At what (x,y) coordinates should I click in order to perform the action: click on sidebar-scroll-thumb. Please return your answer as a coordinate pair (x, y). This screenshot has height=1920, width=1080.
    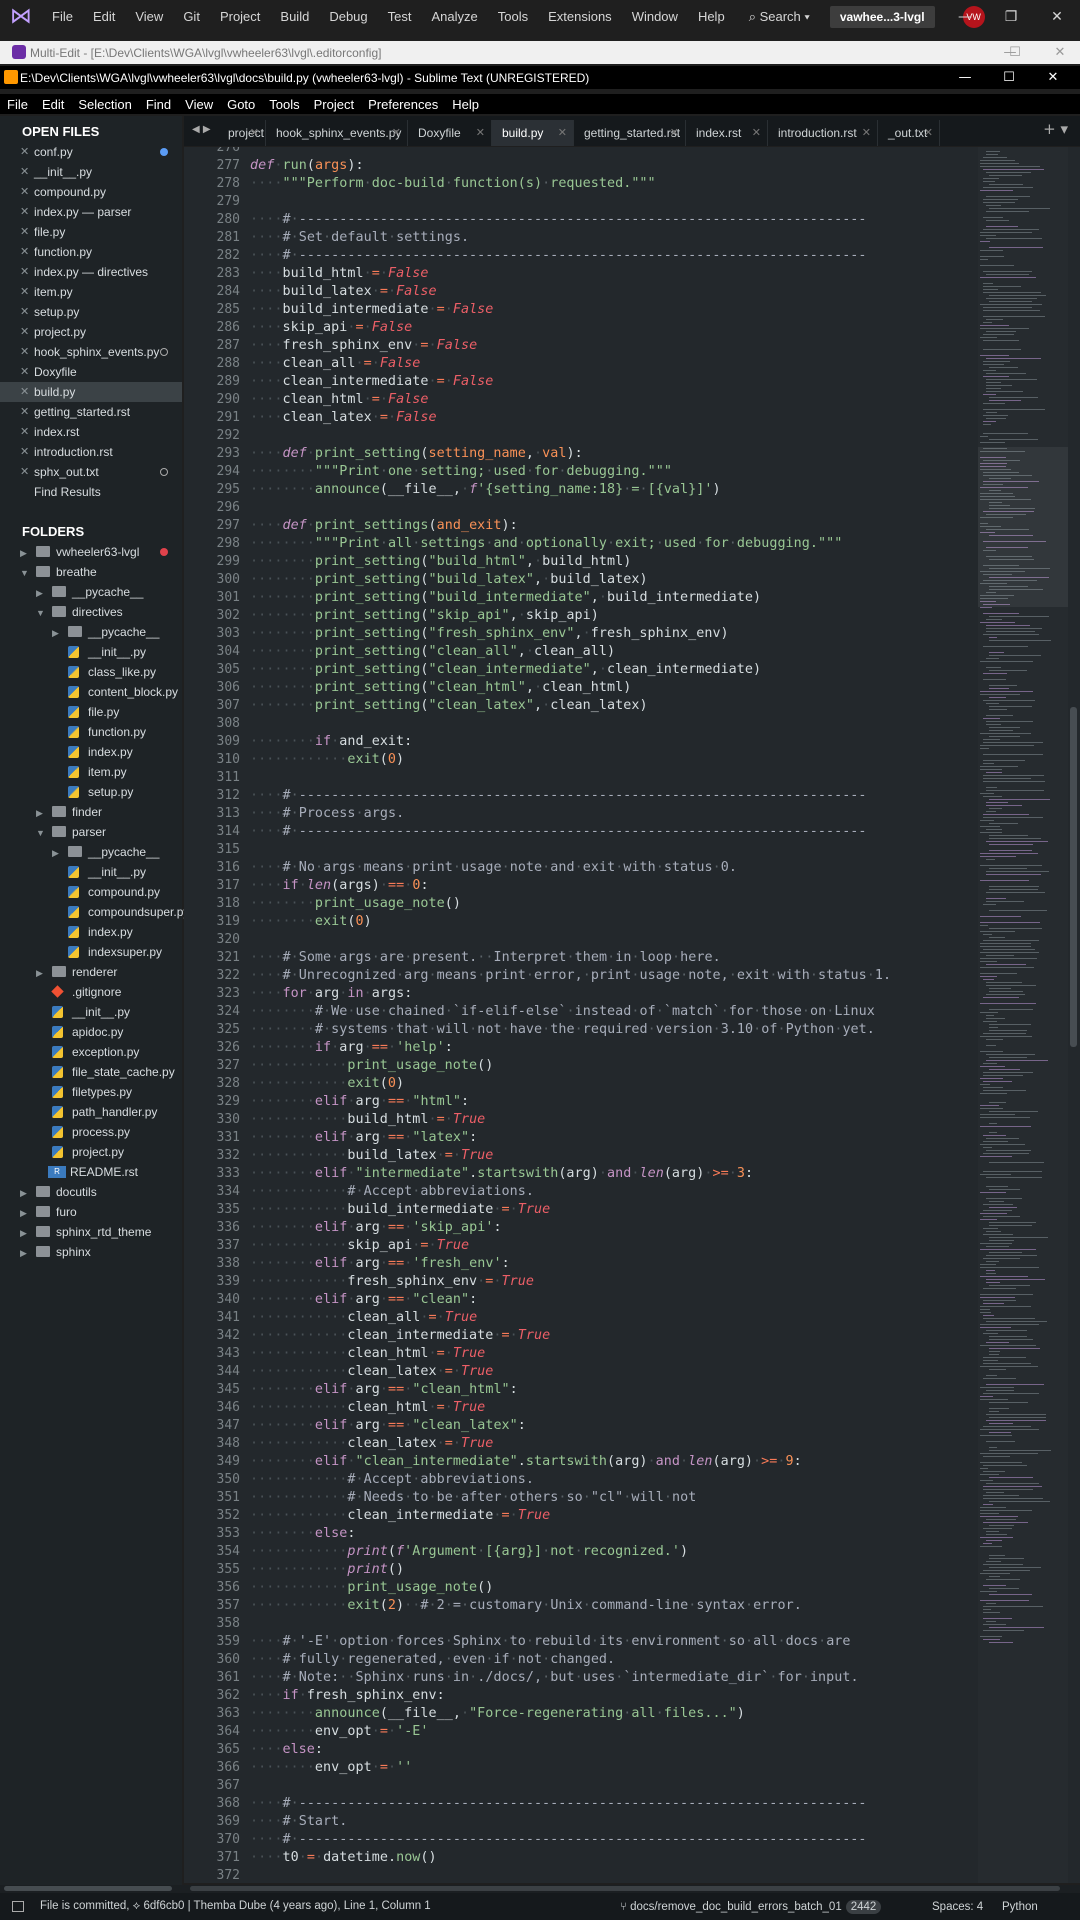
    Looking at the image, I should click on (88, 1888).